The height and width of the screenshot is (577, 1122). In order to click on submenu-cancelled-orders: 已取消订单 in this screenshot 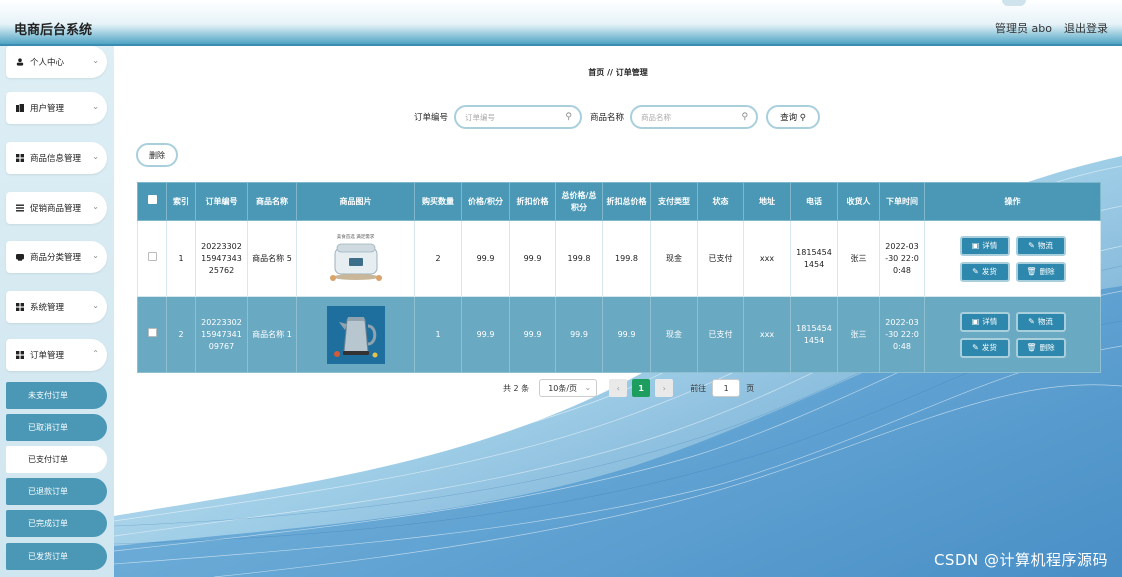, I will do `click(56, 427)`.